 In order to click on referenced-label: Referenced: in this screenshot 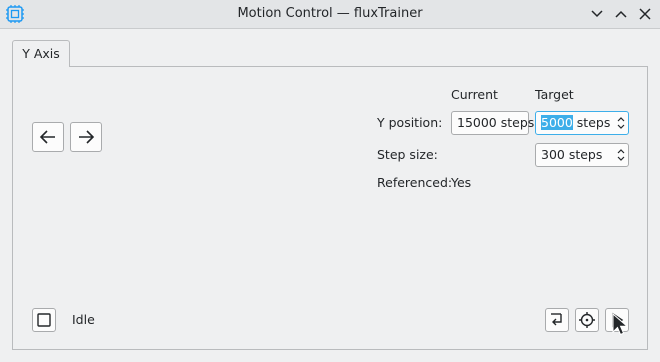, I will do `click(415, 182)`.